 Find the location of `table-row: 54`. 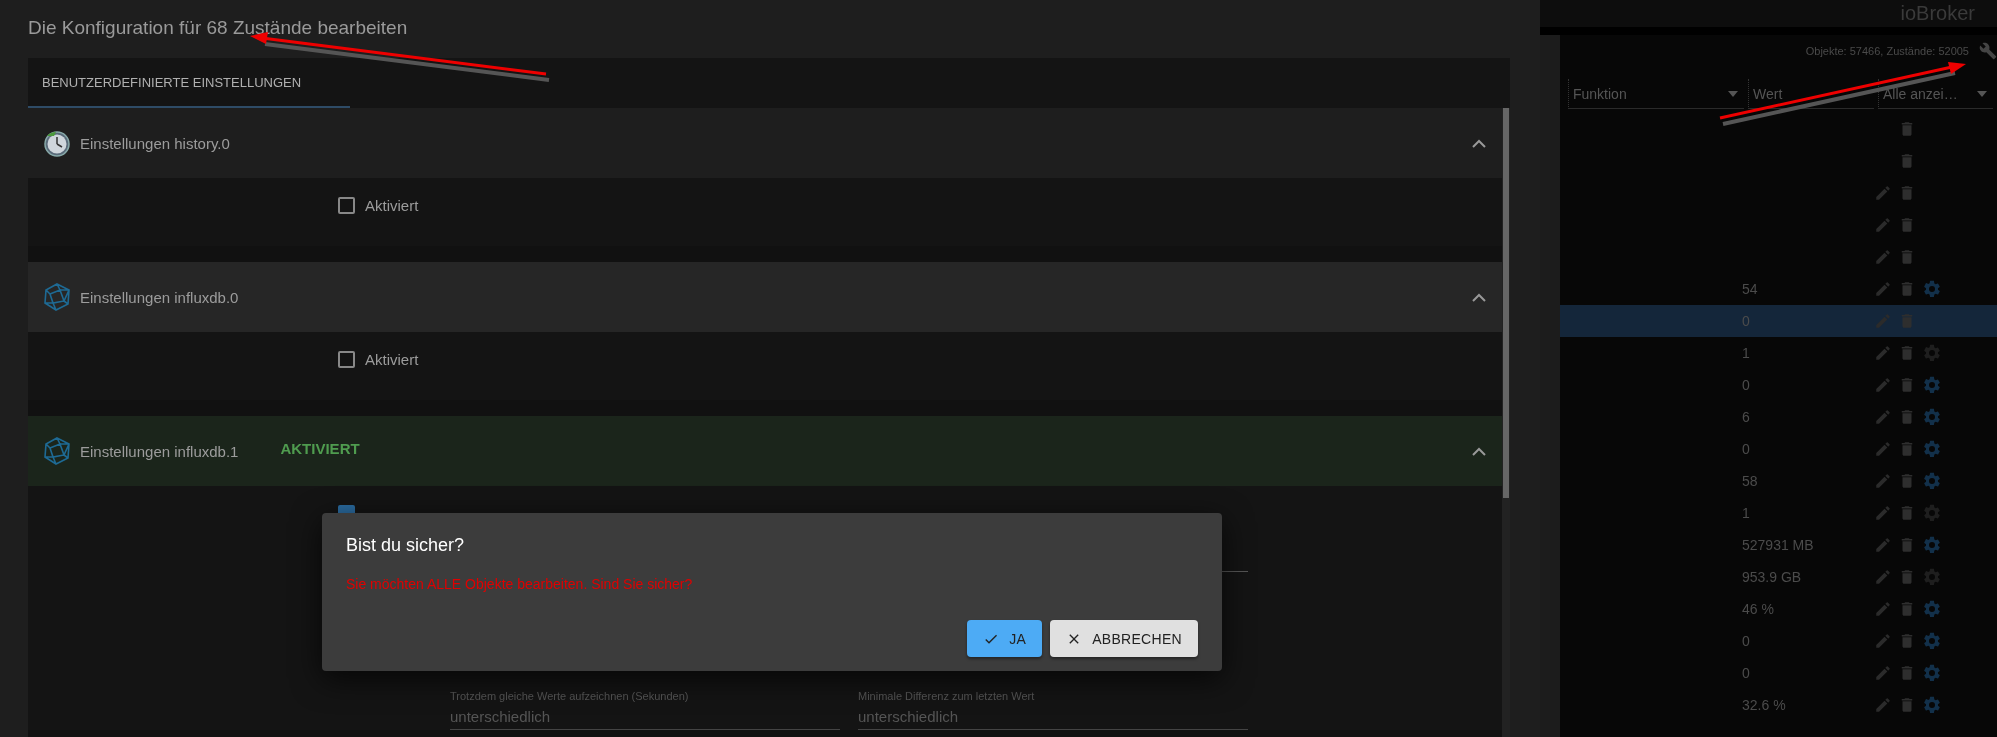

table-row: 54 is located at coordinates (1778, 289).